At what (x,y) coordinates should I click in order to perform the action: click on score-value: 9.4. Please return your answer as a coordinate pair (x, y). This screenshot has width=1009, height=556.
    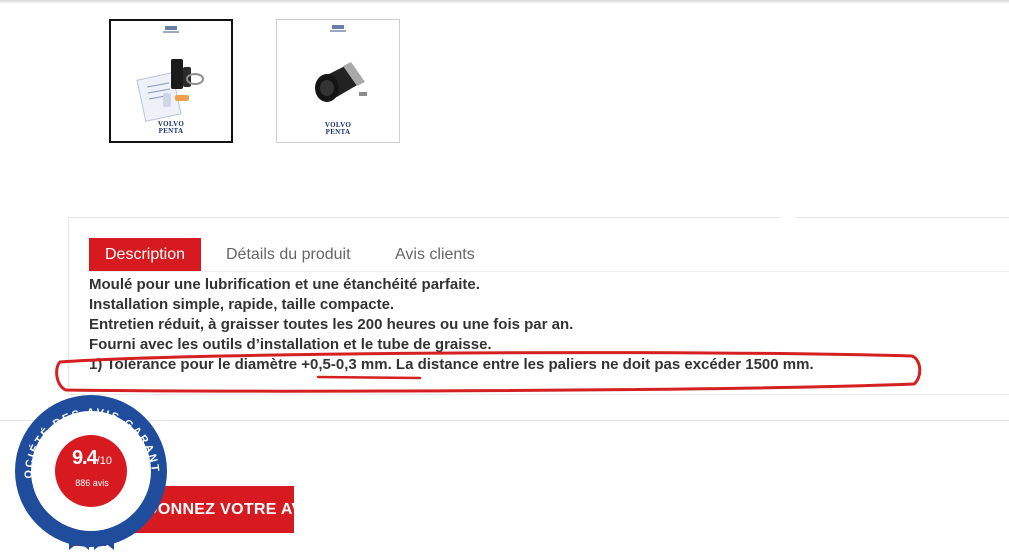
    Looking at the image, I should click on (84, 458).